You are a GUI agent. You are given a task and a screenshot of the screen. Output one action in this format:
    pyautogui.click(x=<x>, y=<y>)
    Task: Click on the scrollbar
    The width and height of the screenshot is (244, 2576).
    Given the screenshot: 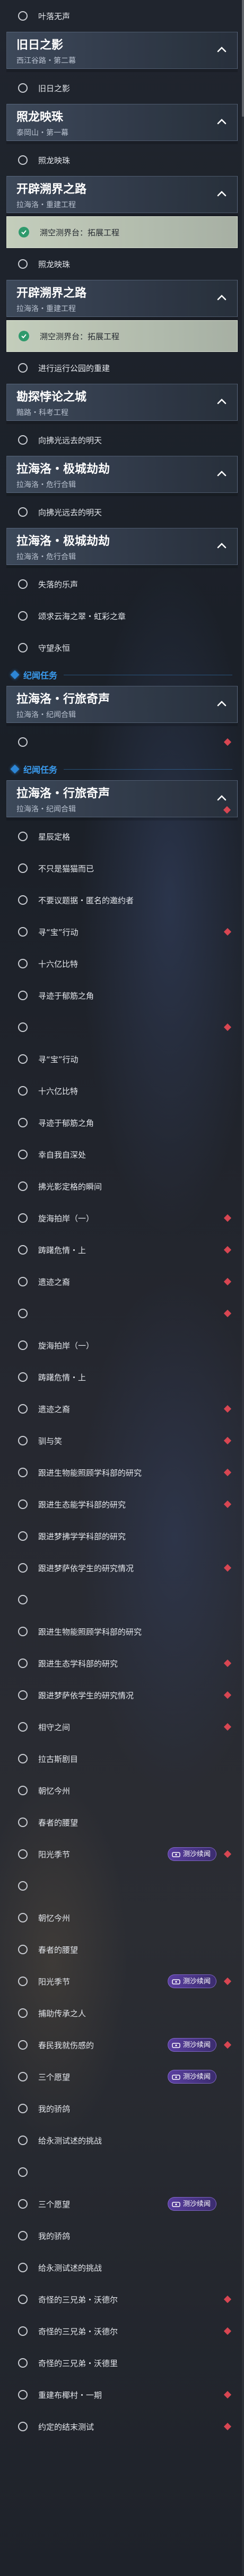 What is the action you would take?
    pyautogui.click(x=243, y=1288)
    